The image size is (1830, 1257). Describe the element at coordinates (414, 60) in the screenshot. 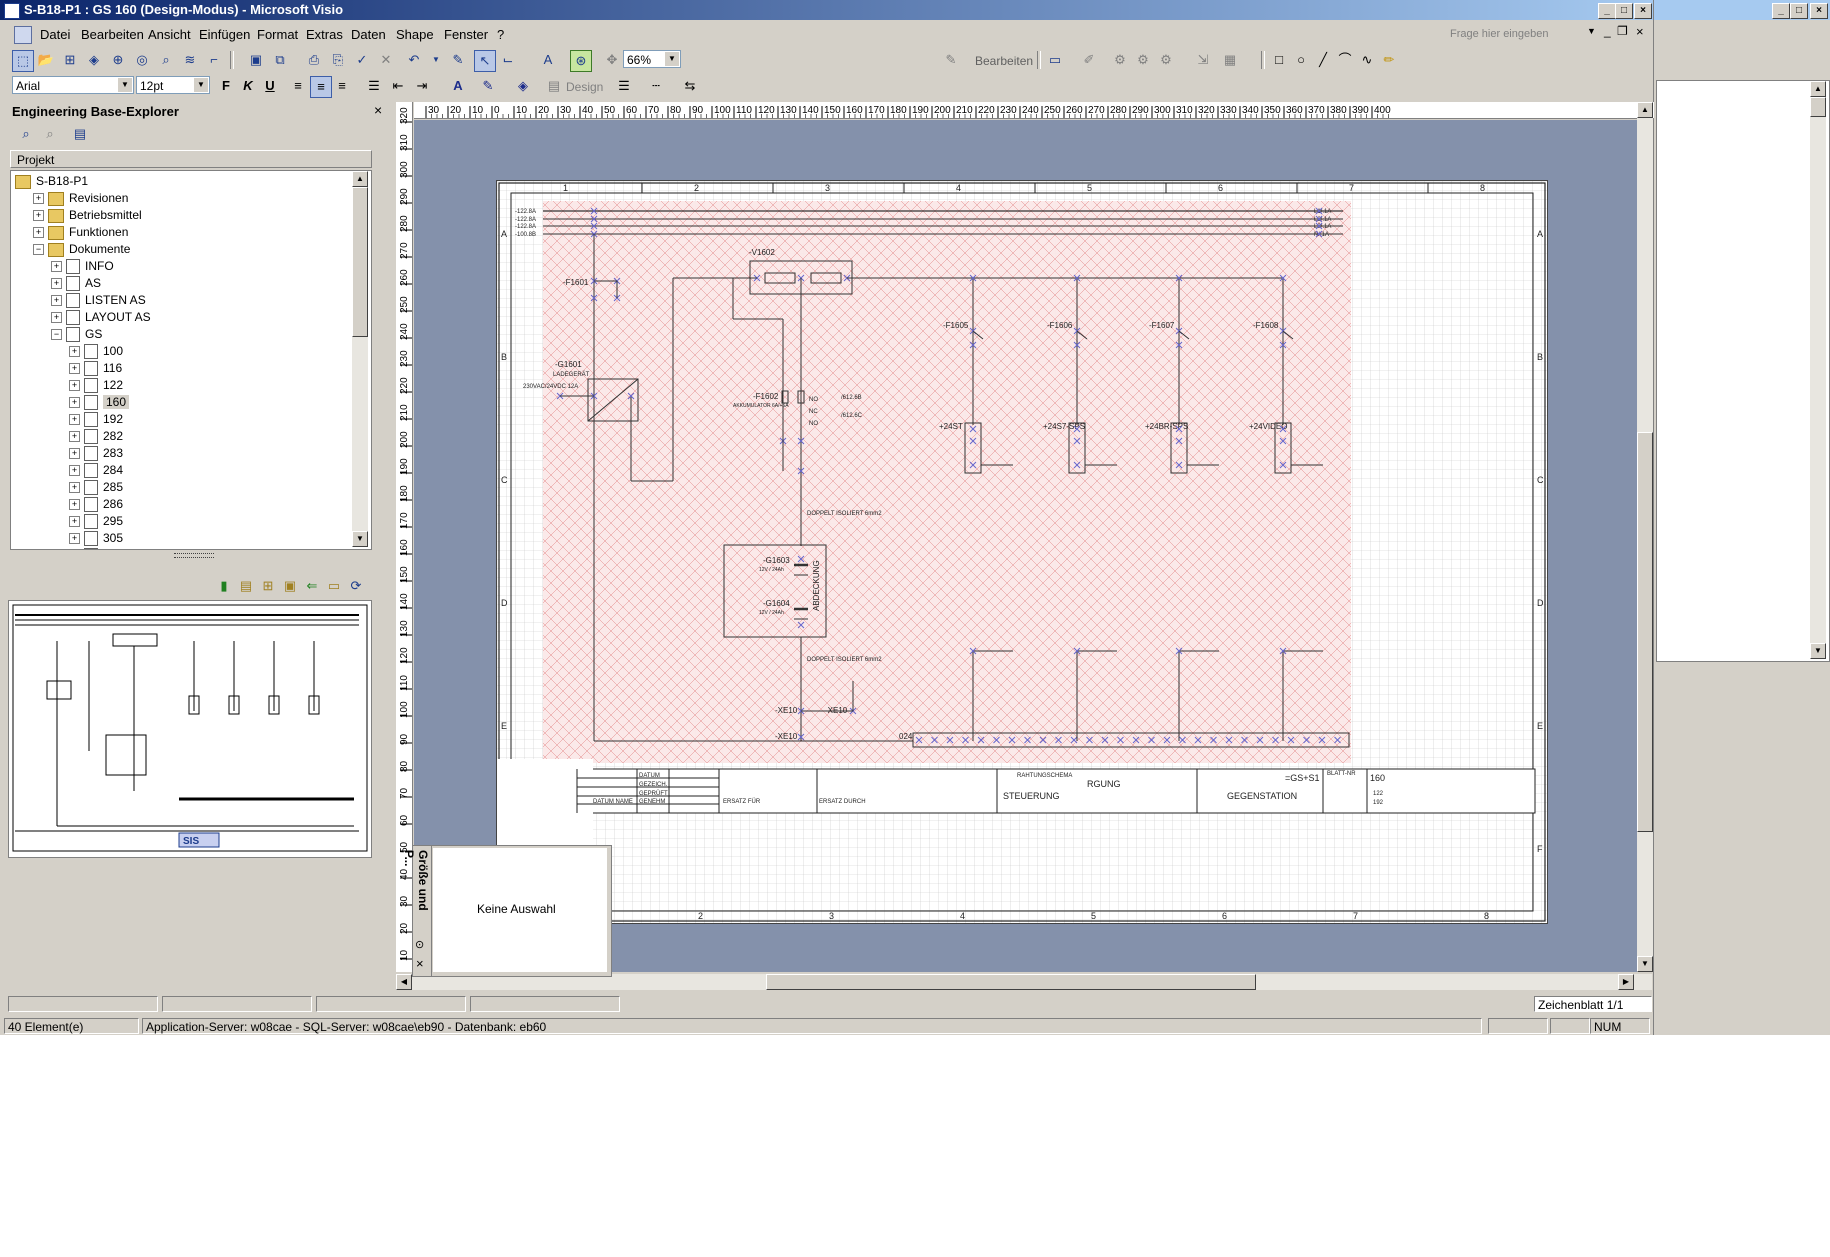

I see `undo-icon: ↶` at that location.